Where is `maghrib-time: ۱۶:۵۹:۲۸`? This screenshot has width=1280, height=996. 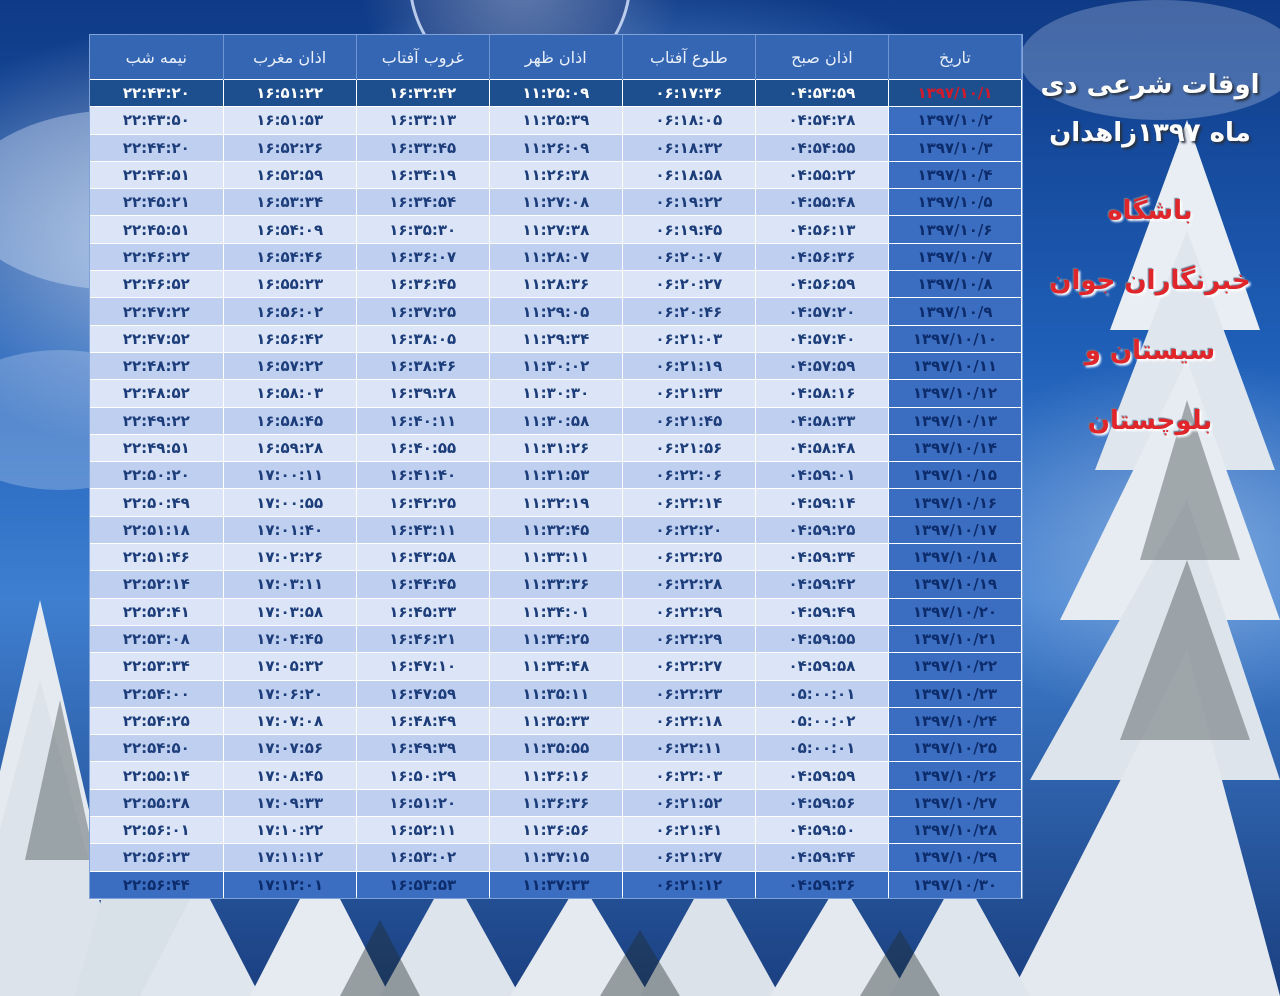 maghrib-time: ۱۶:۵۹:۲۸ is located at coordinates (290, 447).